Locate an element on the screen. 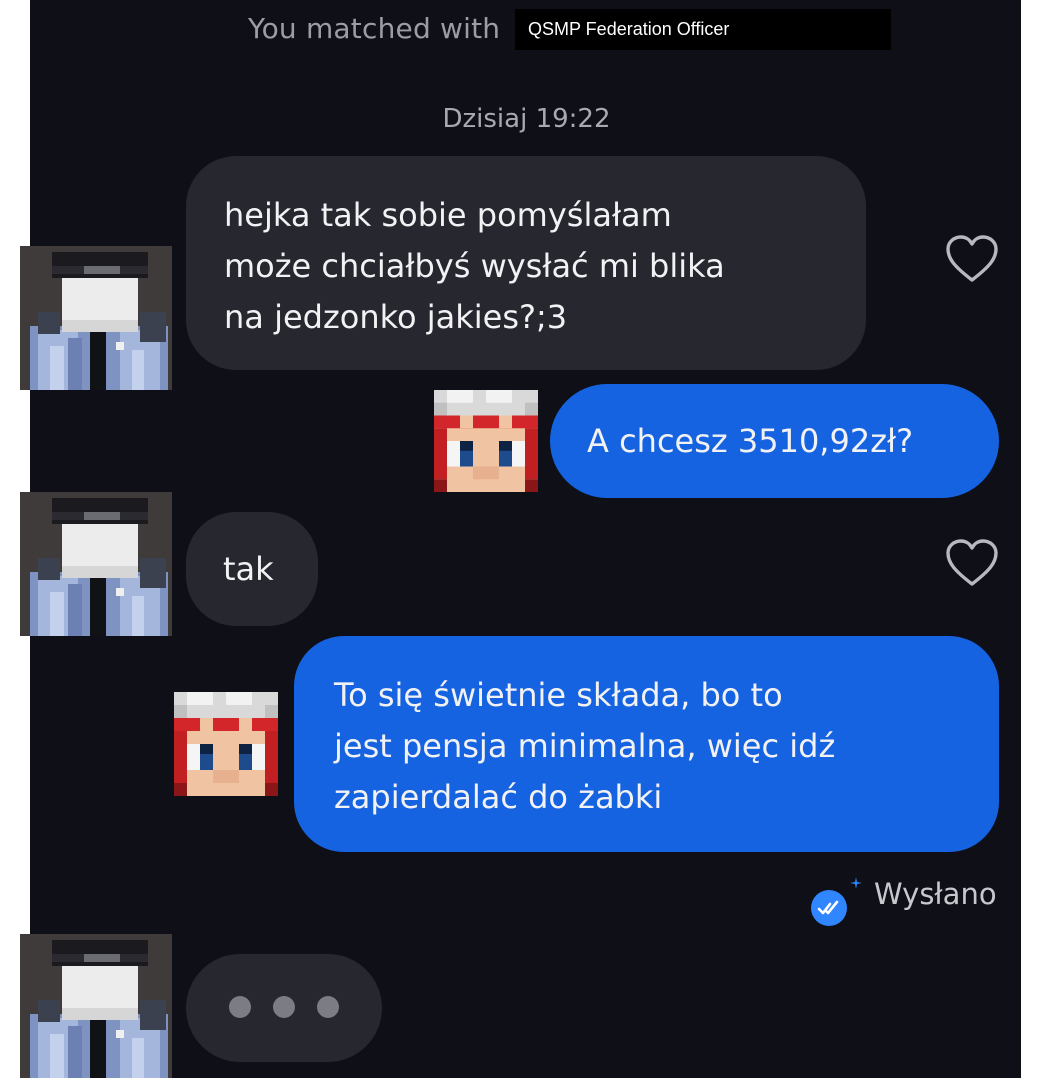  sparkle-icon is located at coordinates (856, 883).